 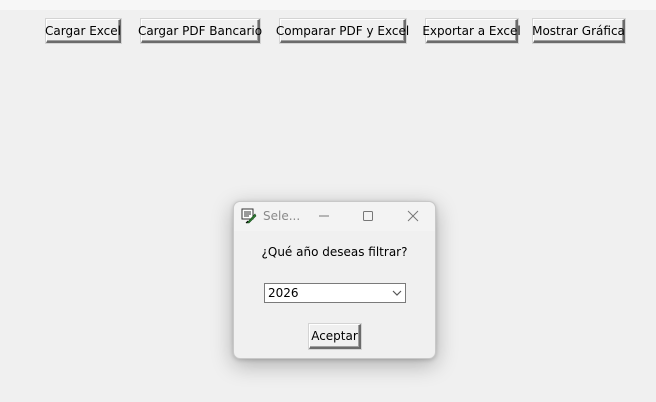 I want to click on accept-button: Aceptar, so click(x=335, y=336).